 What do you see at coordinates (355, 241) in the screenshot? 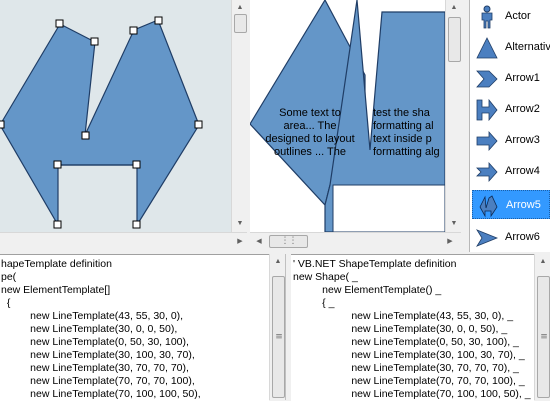
I see `preview-horizontal-scrollbar: ◀ ⋮⋮ ▶` at bounding box center [355, 241].